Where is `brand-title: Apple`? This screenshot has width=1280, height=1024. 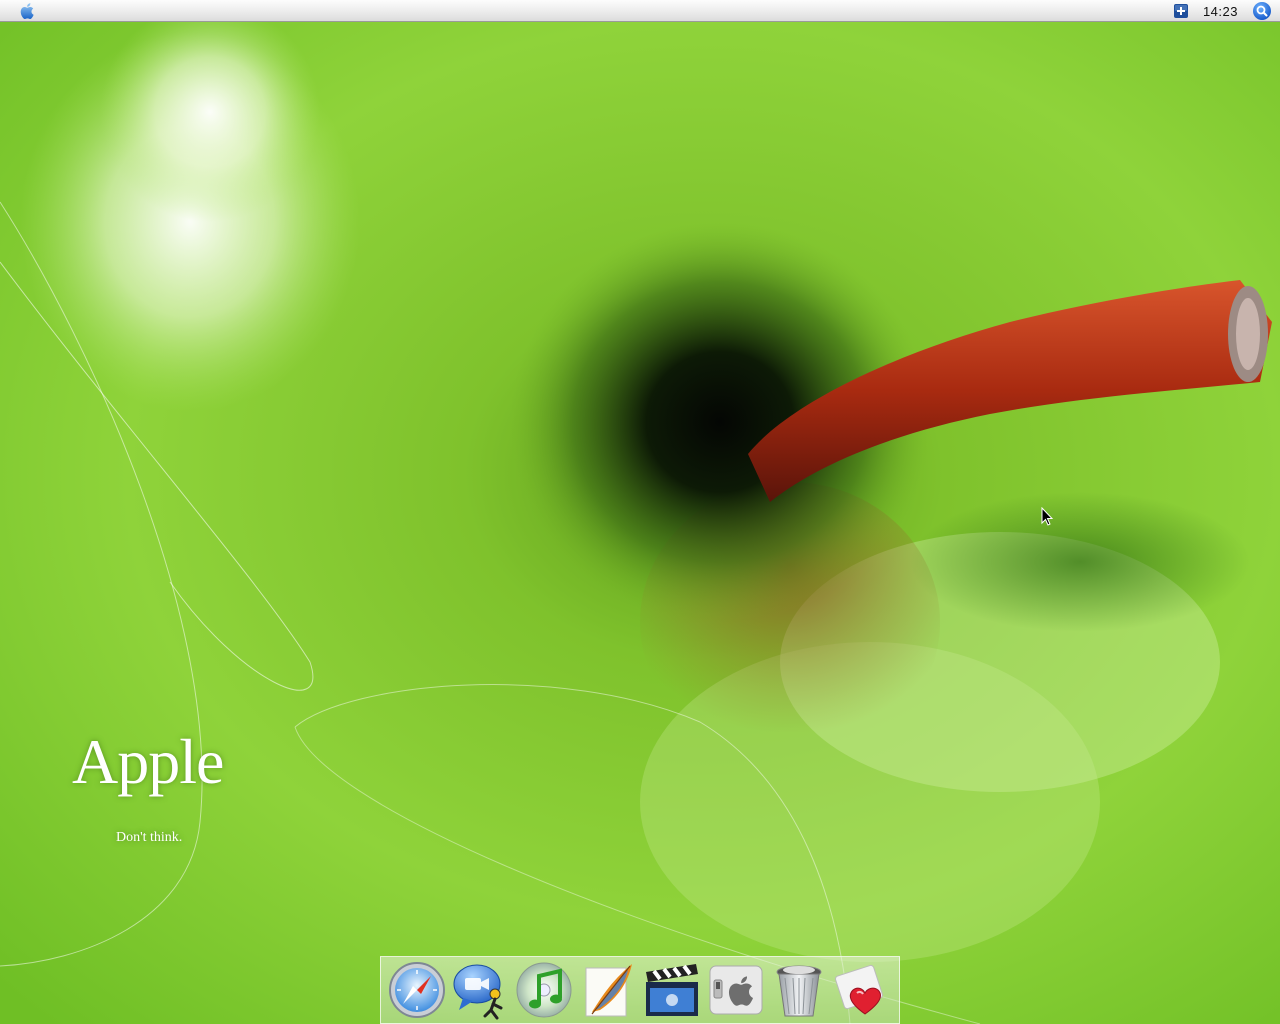
brand-title: Apple is located at coordinates (148, 761).